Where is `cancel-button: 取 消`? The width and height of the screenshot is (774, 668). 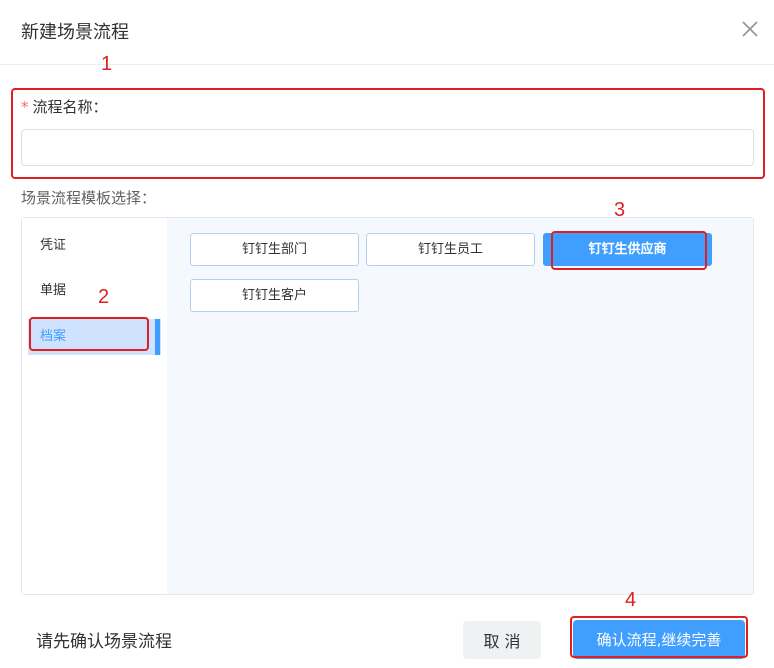
cancel-button: 取 消 is located at coordinates (502, 640).